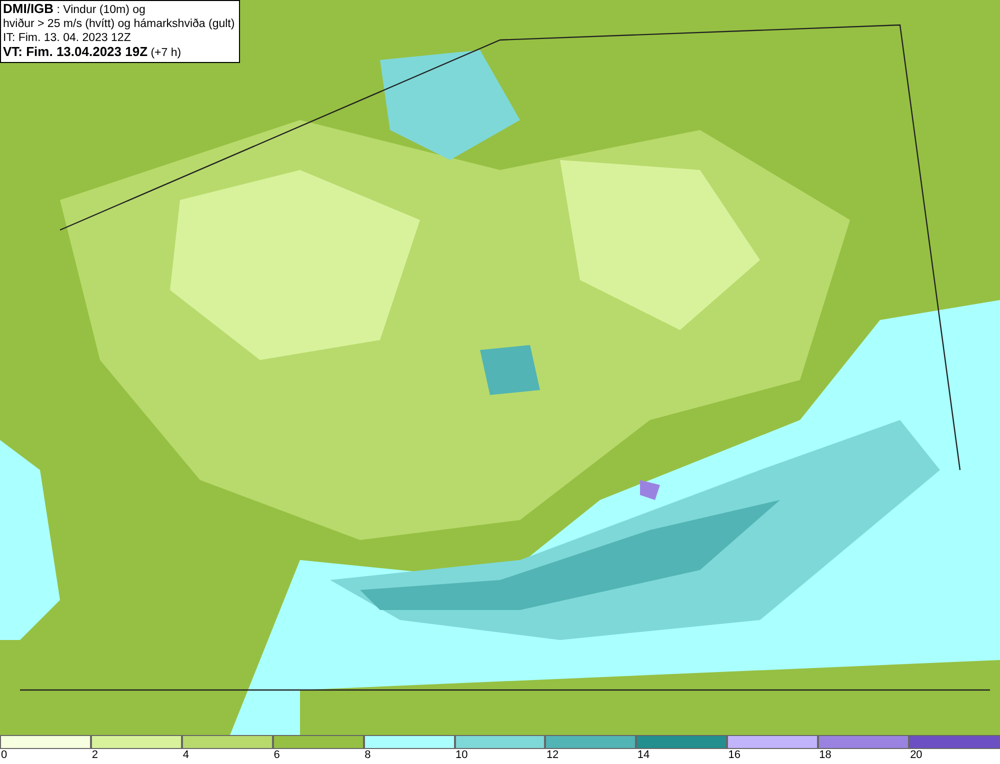  Describe the element at coordinates (643, 755) in the screenshot. I see `legend-label: 14` at that location.